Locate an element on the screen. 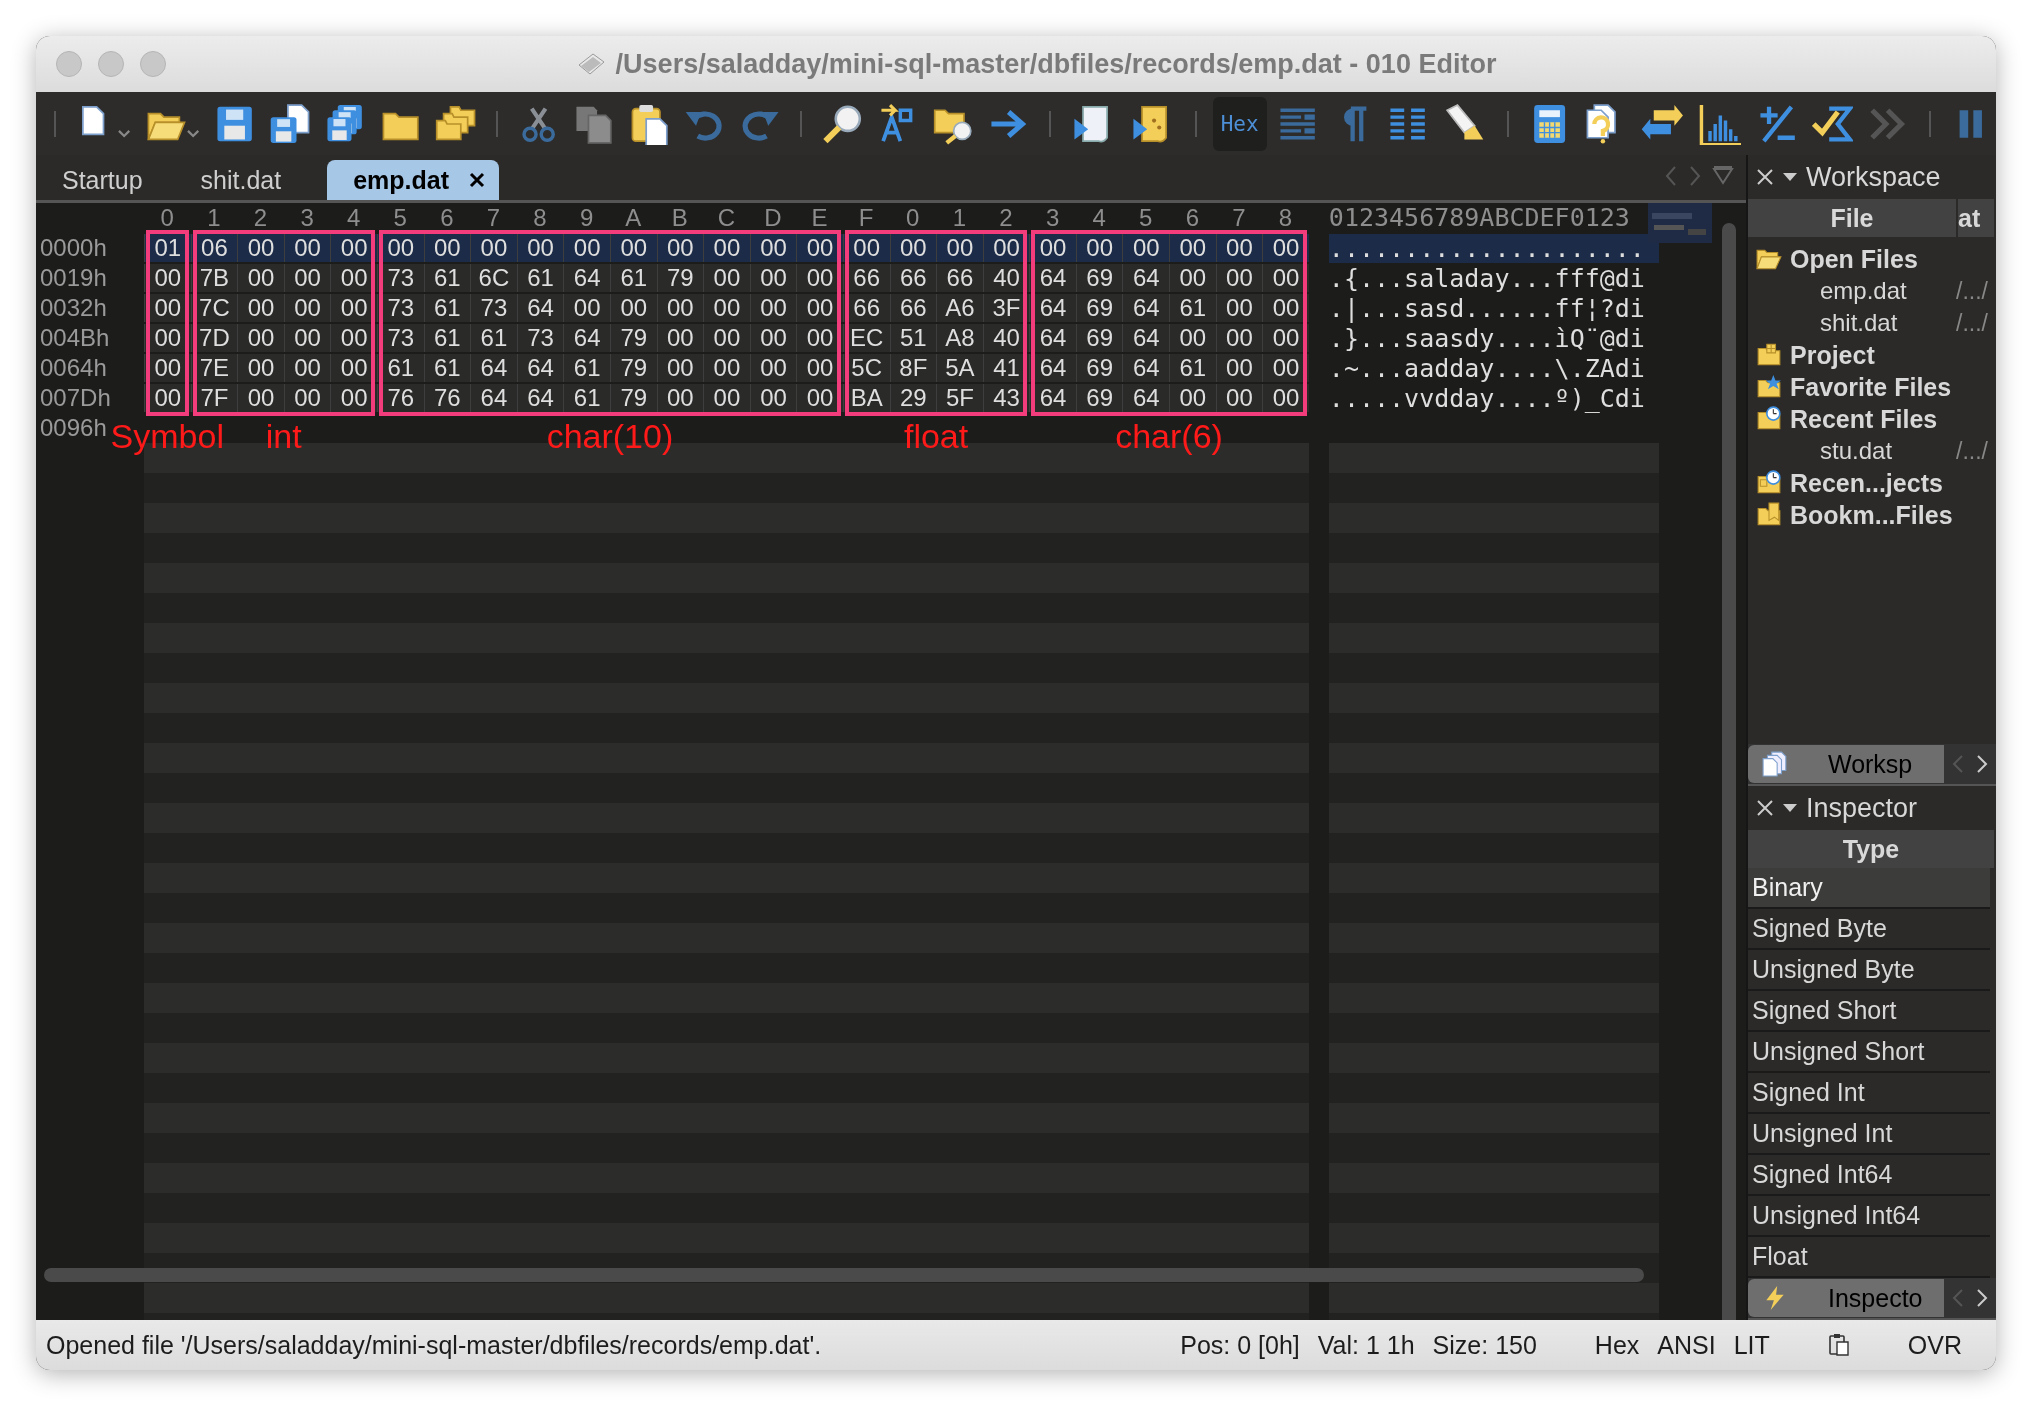 This screenshot has height=1408, width=2032. hex-byte: 73 is located at coordinates (493, 308).